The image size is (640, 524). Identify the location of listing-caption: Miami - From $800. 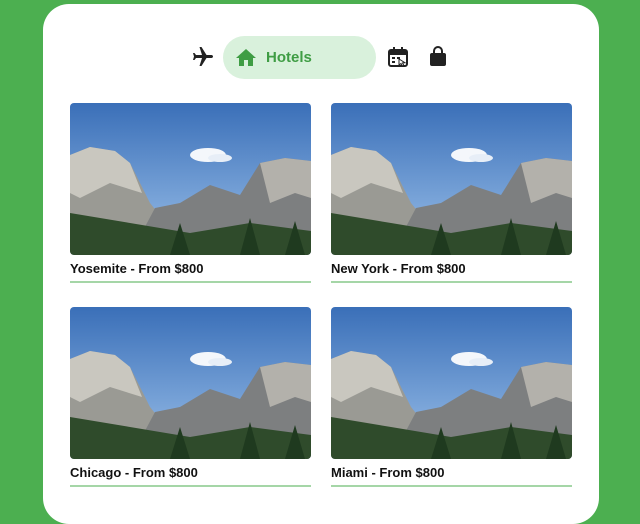
(388, 472).